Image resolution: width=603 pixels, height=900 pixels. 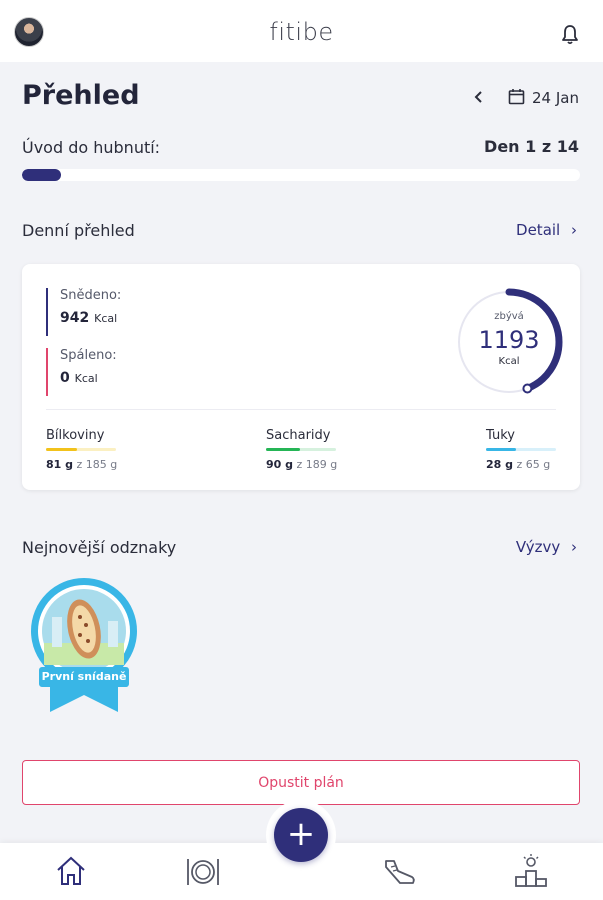 I want to click on remaining-label: zbývá, so click(x=509, y=316).